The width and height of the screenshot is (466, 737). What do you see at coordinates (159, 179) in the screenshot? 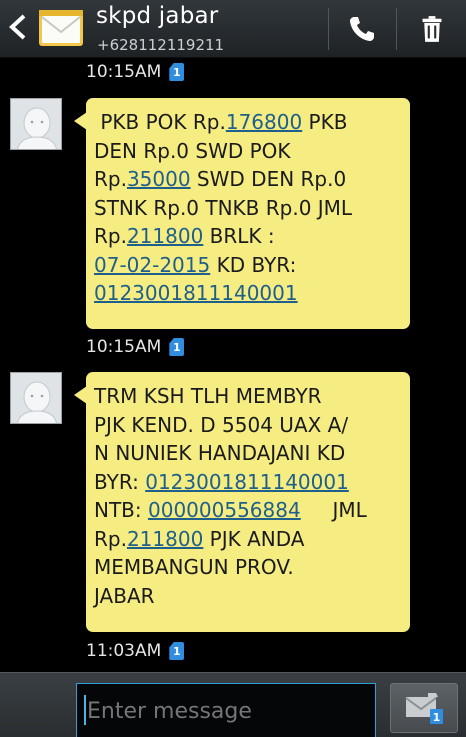
I see `message-link: 35000` at bounding box center [159, 179].